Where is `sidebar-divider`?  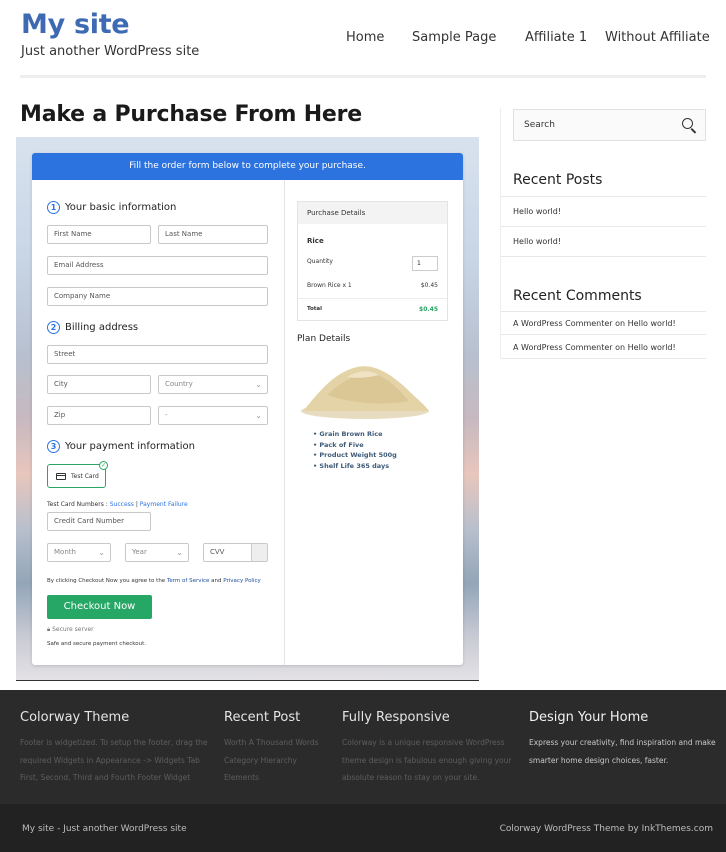
sidebar-divider is located at coordinates (500, 233).